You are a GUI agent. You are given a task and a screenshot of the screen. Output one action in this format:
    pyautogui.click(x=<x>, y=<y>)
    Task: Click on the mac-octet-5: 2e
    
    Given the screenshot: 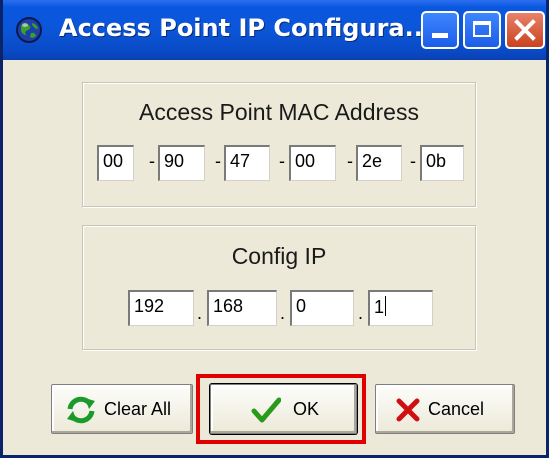 What is the action you would take?
    pyautogui.click(x=379, y=163)
    